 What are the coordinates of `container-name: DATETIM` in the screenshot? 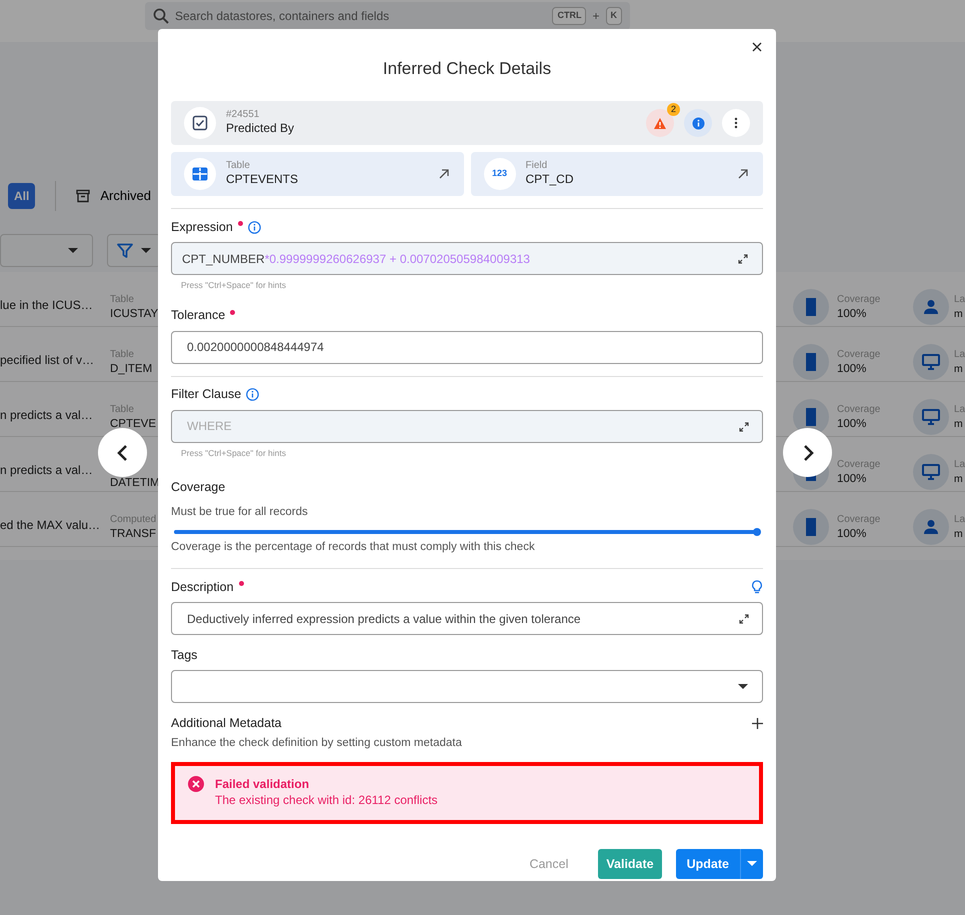 It's located at (135, 483).